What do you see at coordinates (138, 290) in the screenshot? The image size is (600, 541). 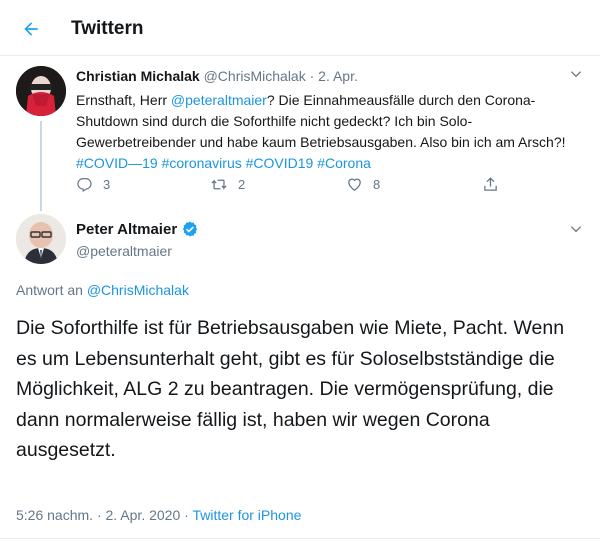 I see `reply-to-link: @ChrisMichalak` at bounding box center [138, 290].